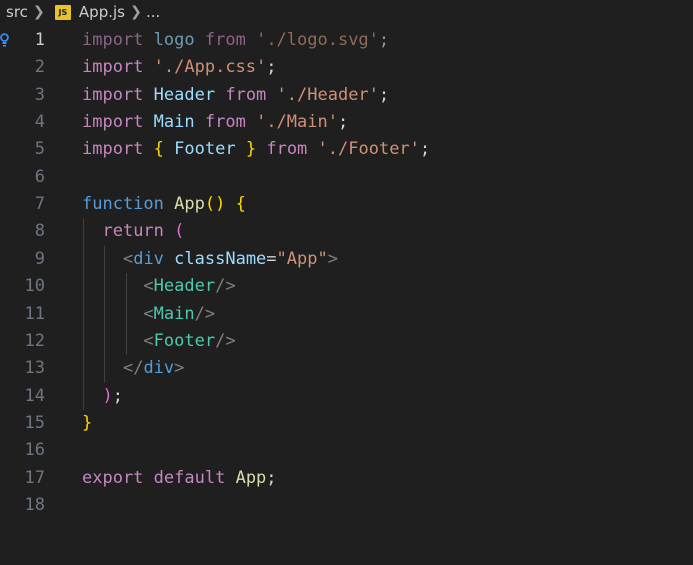 The height and width of the screenshot is (565, 693). I want to click on code-text: import logo from './logo.svg';, so click(235, 40).